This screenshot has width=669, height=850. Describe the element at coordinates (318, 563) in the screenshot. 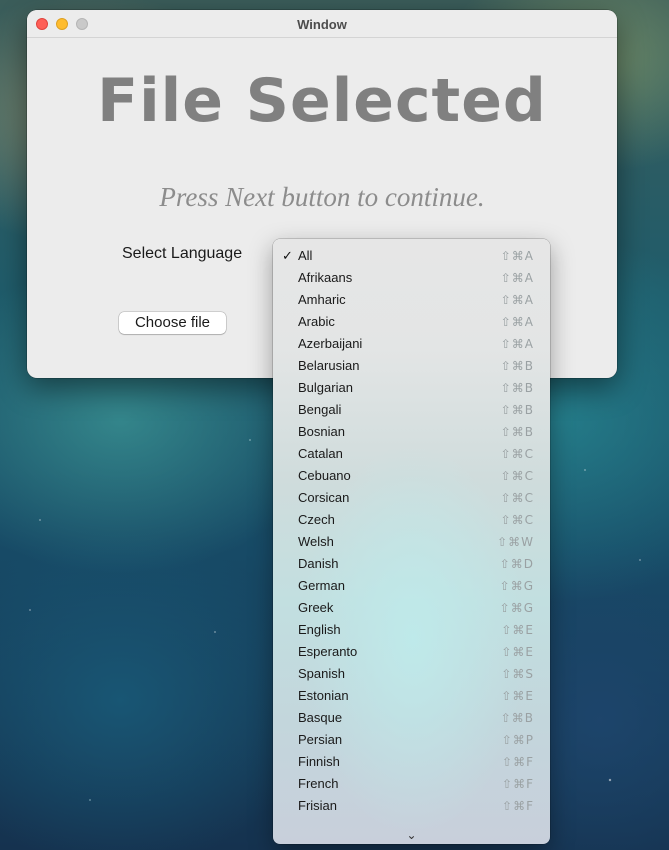

I see `language-menu-item-label: Danish` at that location.